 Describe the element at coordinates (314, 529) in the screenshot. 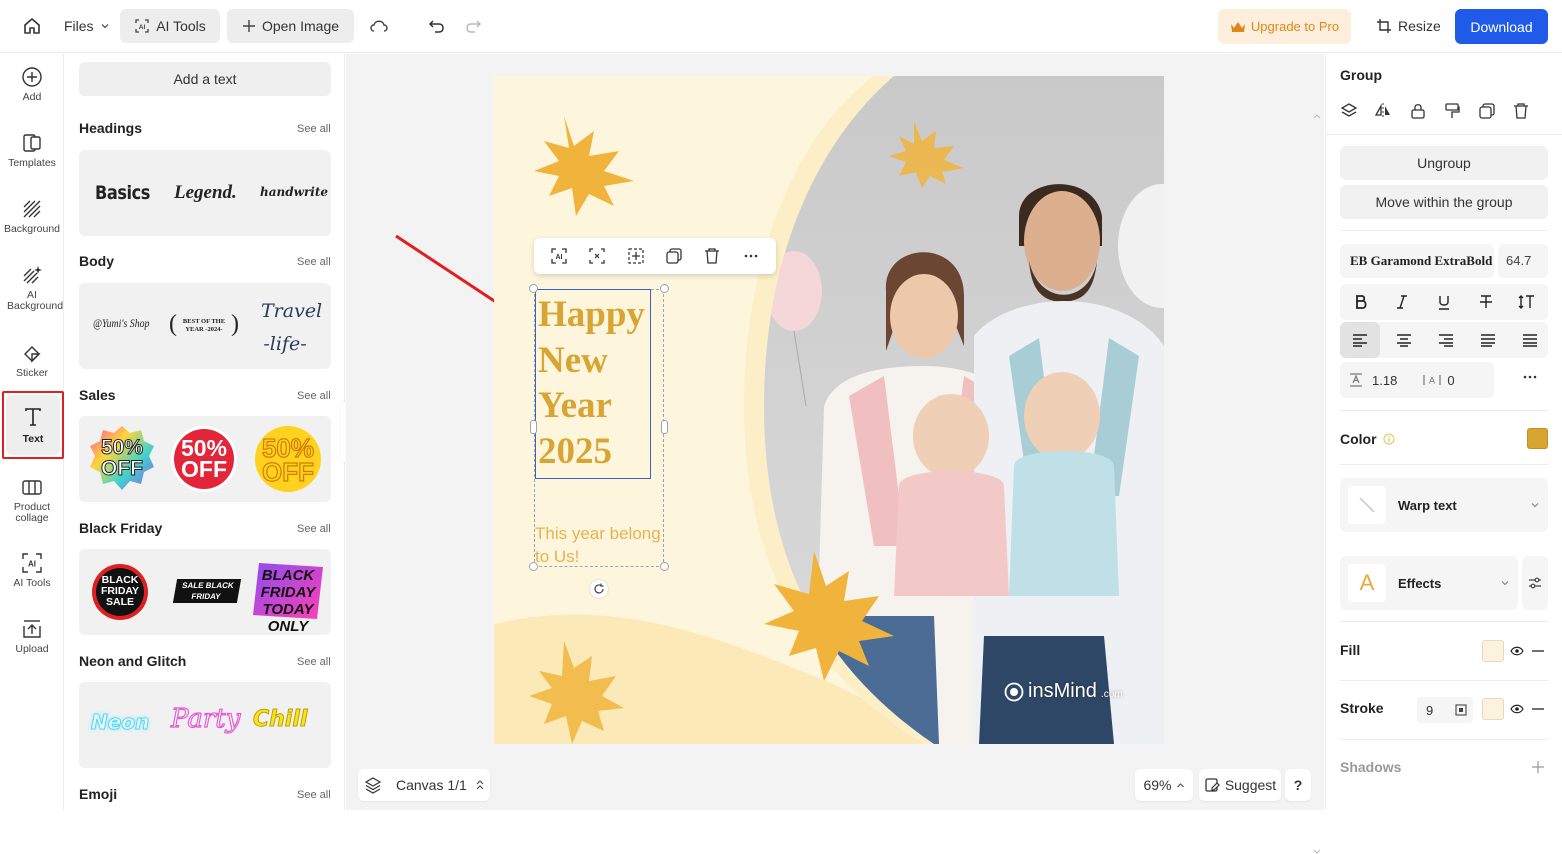

I see `see-all-black-friday: See all` at that location.